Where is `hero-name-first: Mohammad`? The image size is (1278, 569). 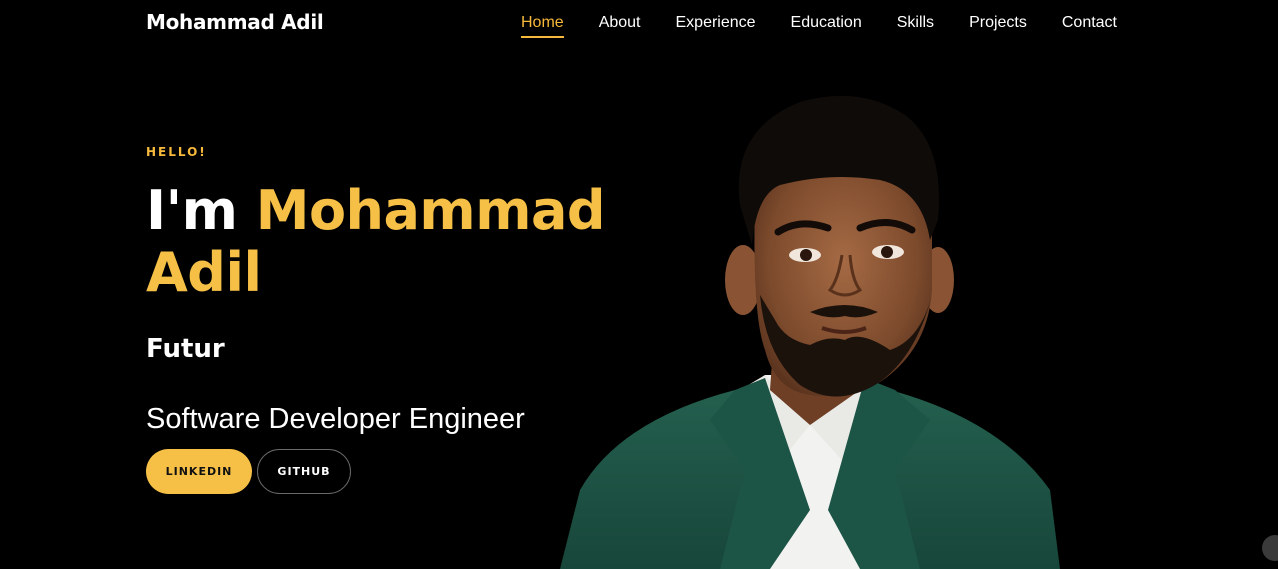
hero-name-first: Mohammad is located at coordinates (430, 210).